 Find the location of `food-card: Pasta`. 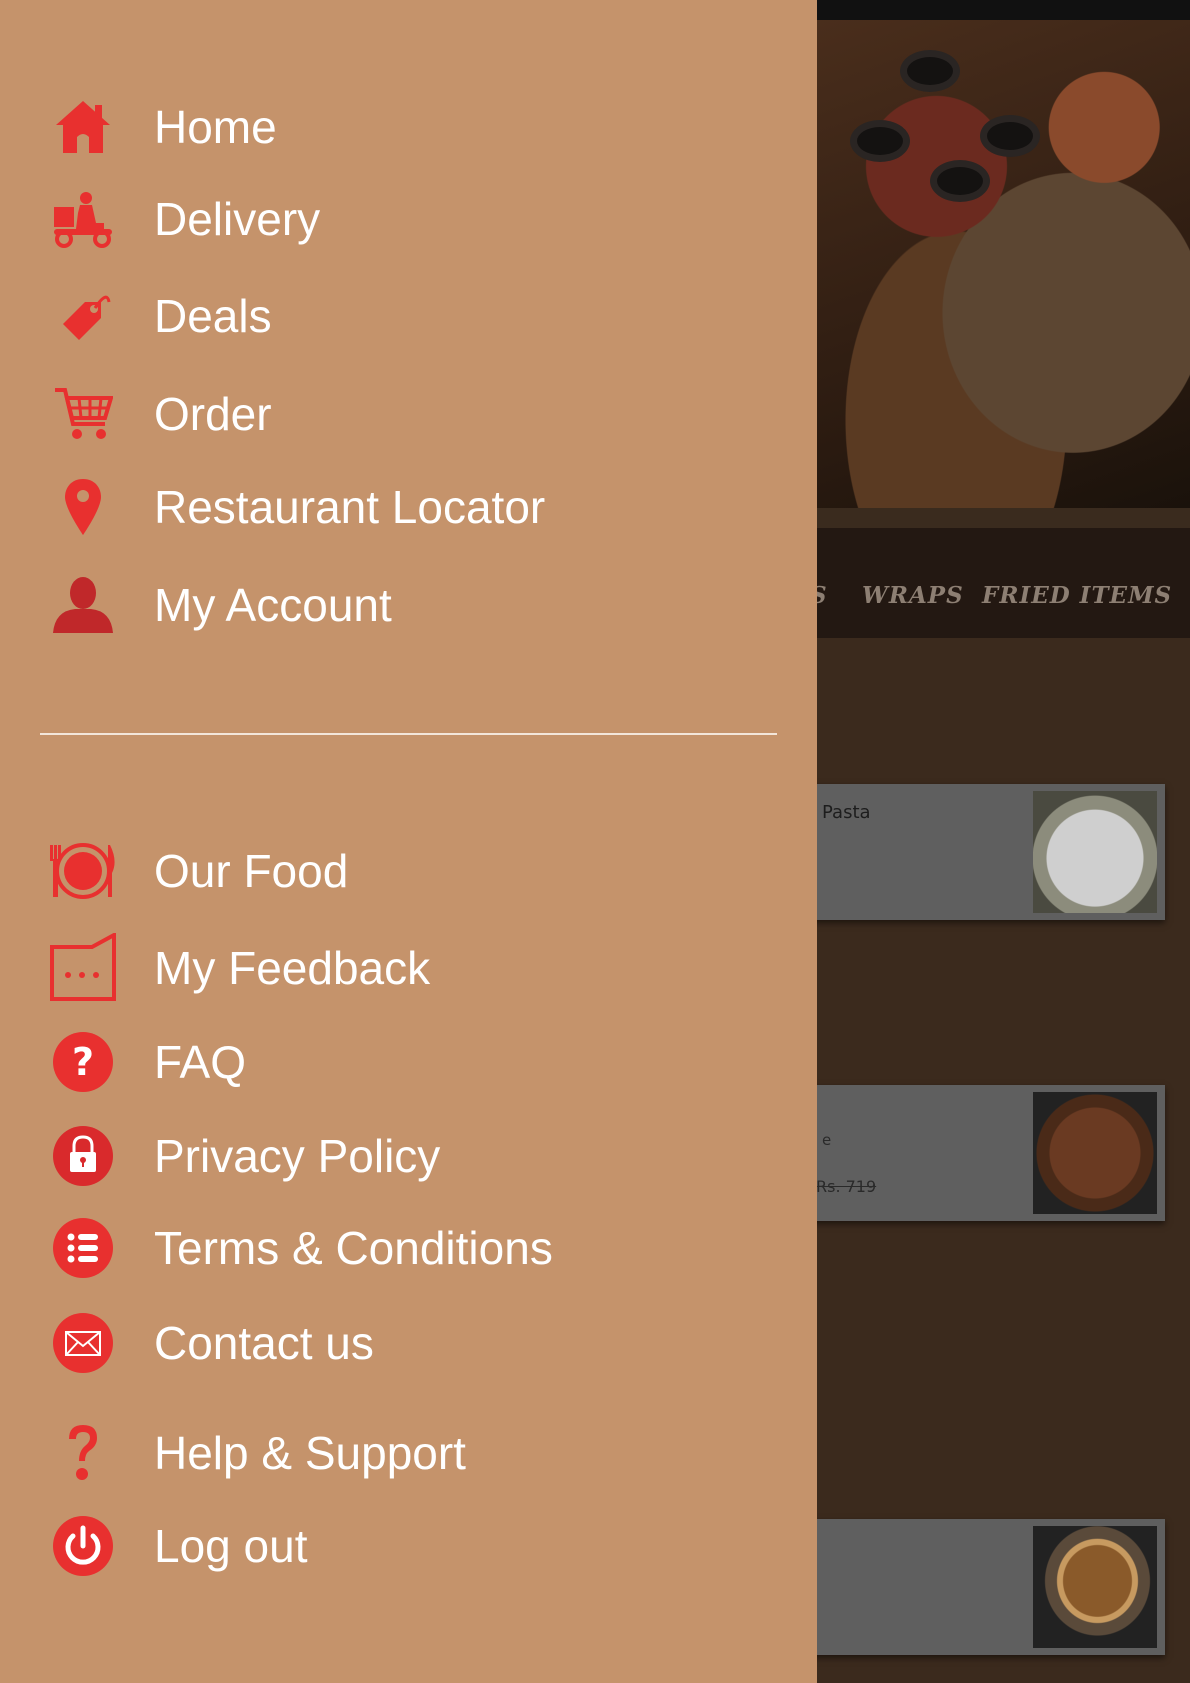

food-card: Pasta is located at coordinates (982, 852).